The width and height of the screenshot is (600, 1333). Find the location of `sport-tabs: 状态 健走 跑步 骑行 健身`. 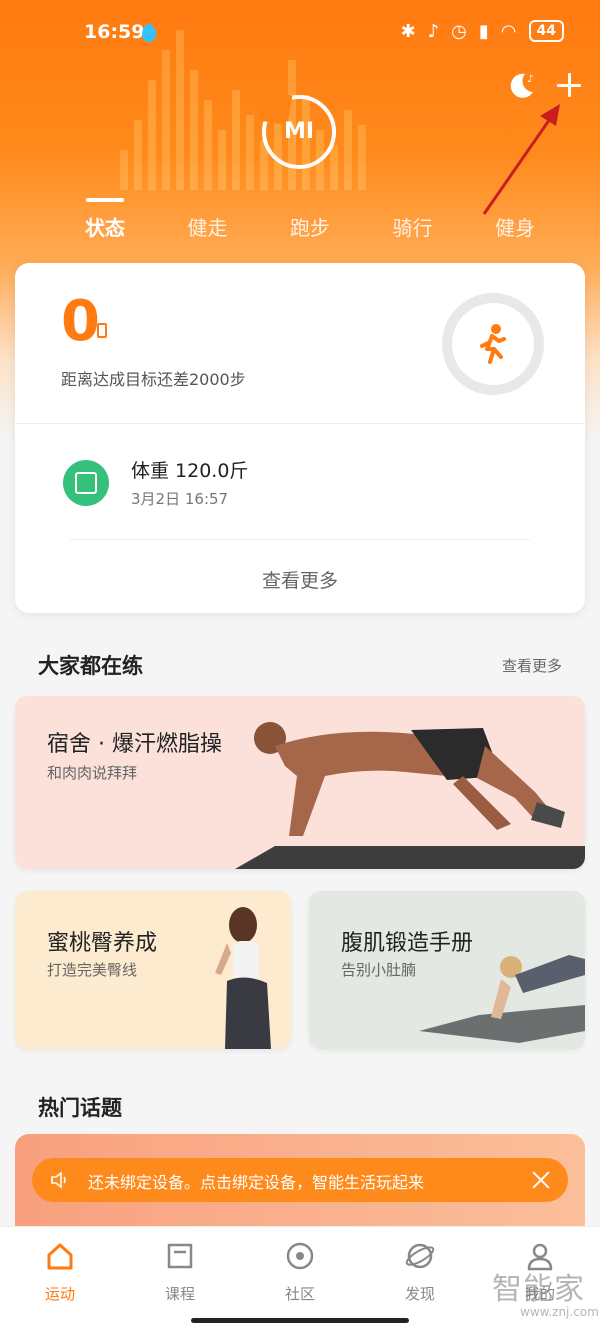

sport-tabs: 状态 健走 跑步 骑行 健身 is located at coordinates (310, 219).